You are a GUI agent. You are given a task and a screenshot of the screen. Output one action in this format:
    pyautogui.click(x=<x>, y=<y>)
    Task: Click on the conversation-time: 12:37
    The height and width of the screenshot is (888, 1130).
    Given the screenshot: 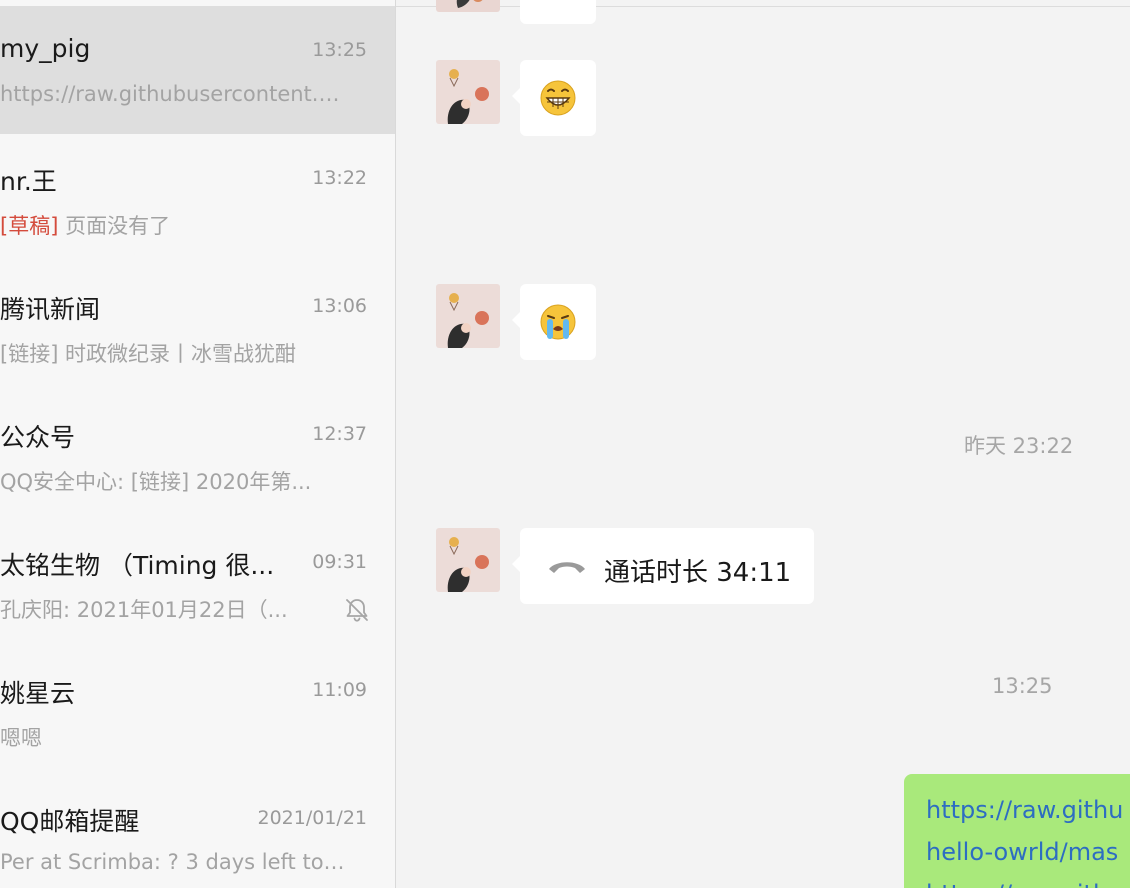 What is the action you would take?
    pyautogui.click(x=339, y=434)
    